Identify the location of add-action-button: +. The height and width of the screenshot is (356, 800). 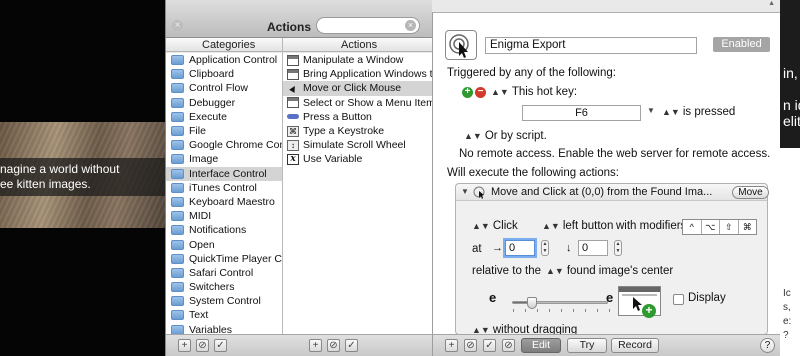
(315, 345).